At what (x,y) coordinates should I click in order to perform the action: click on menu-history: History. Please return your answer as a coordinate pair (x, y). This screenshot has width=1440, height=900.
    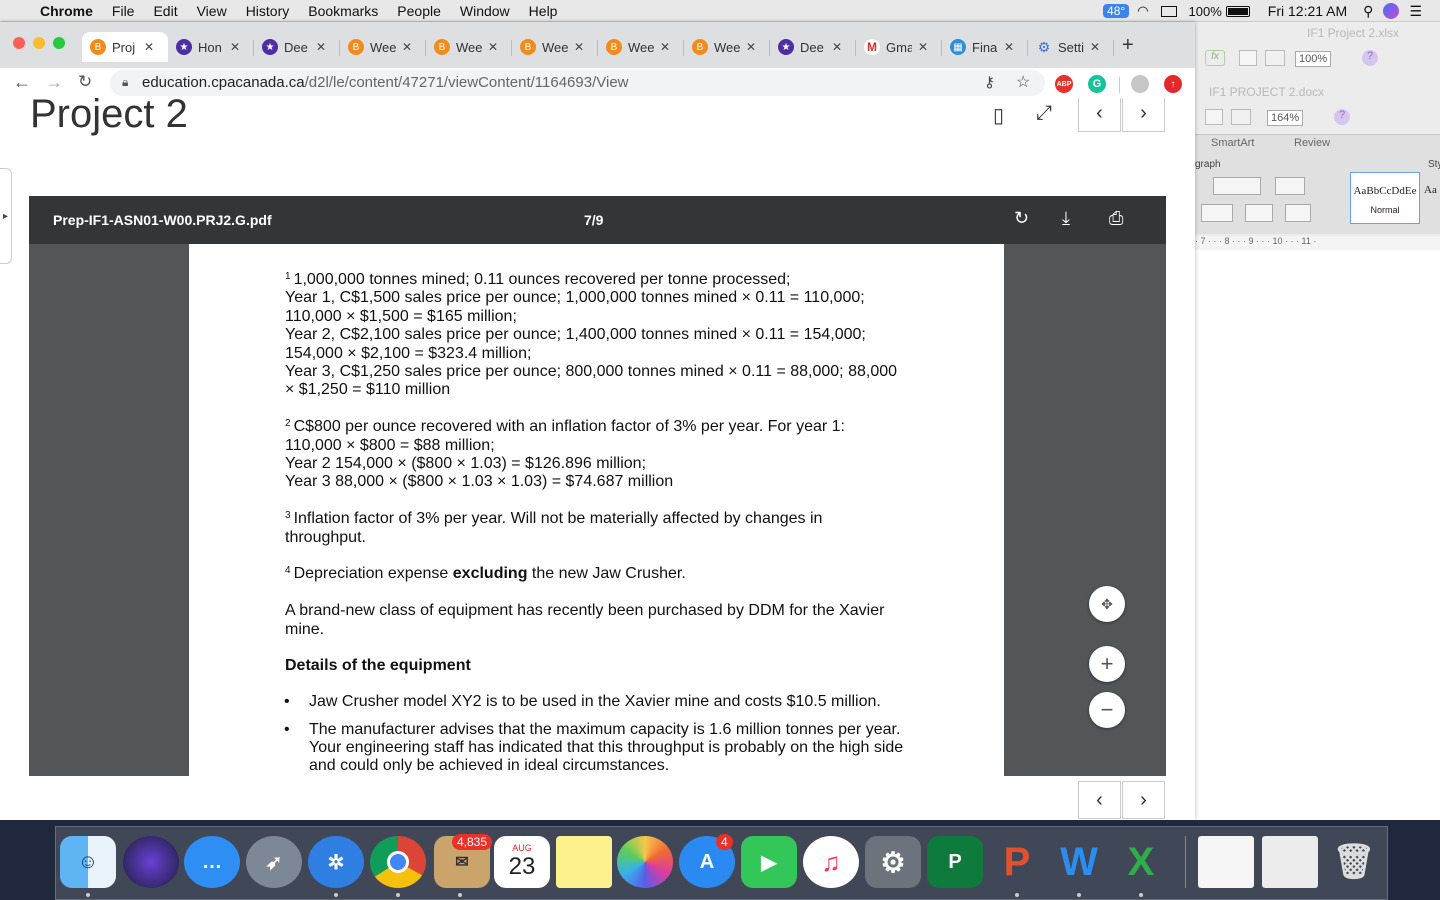
    Looking at the image, I should click on (268, 11).